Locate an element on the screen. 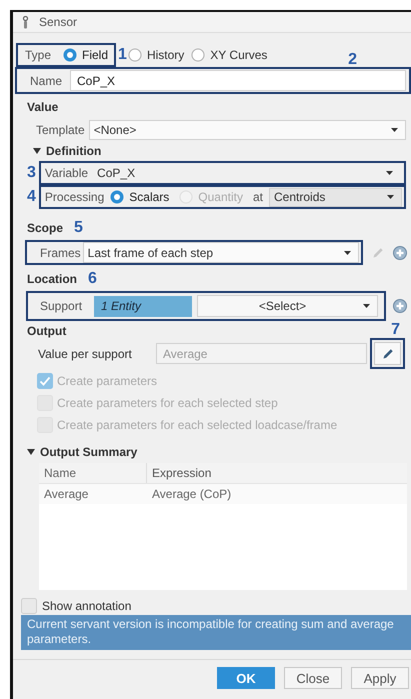  field-label: Template is located at coordinates (60, 129).